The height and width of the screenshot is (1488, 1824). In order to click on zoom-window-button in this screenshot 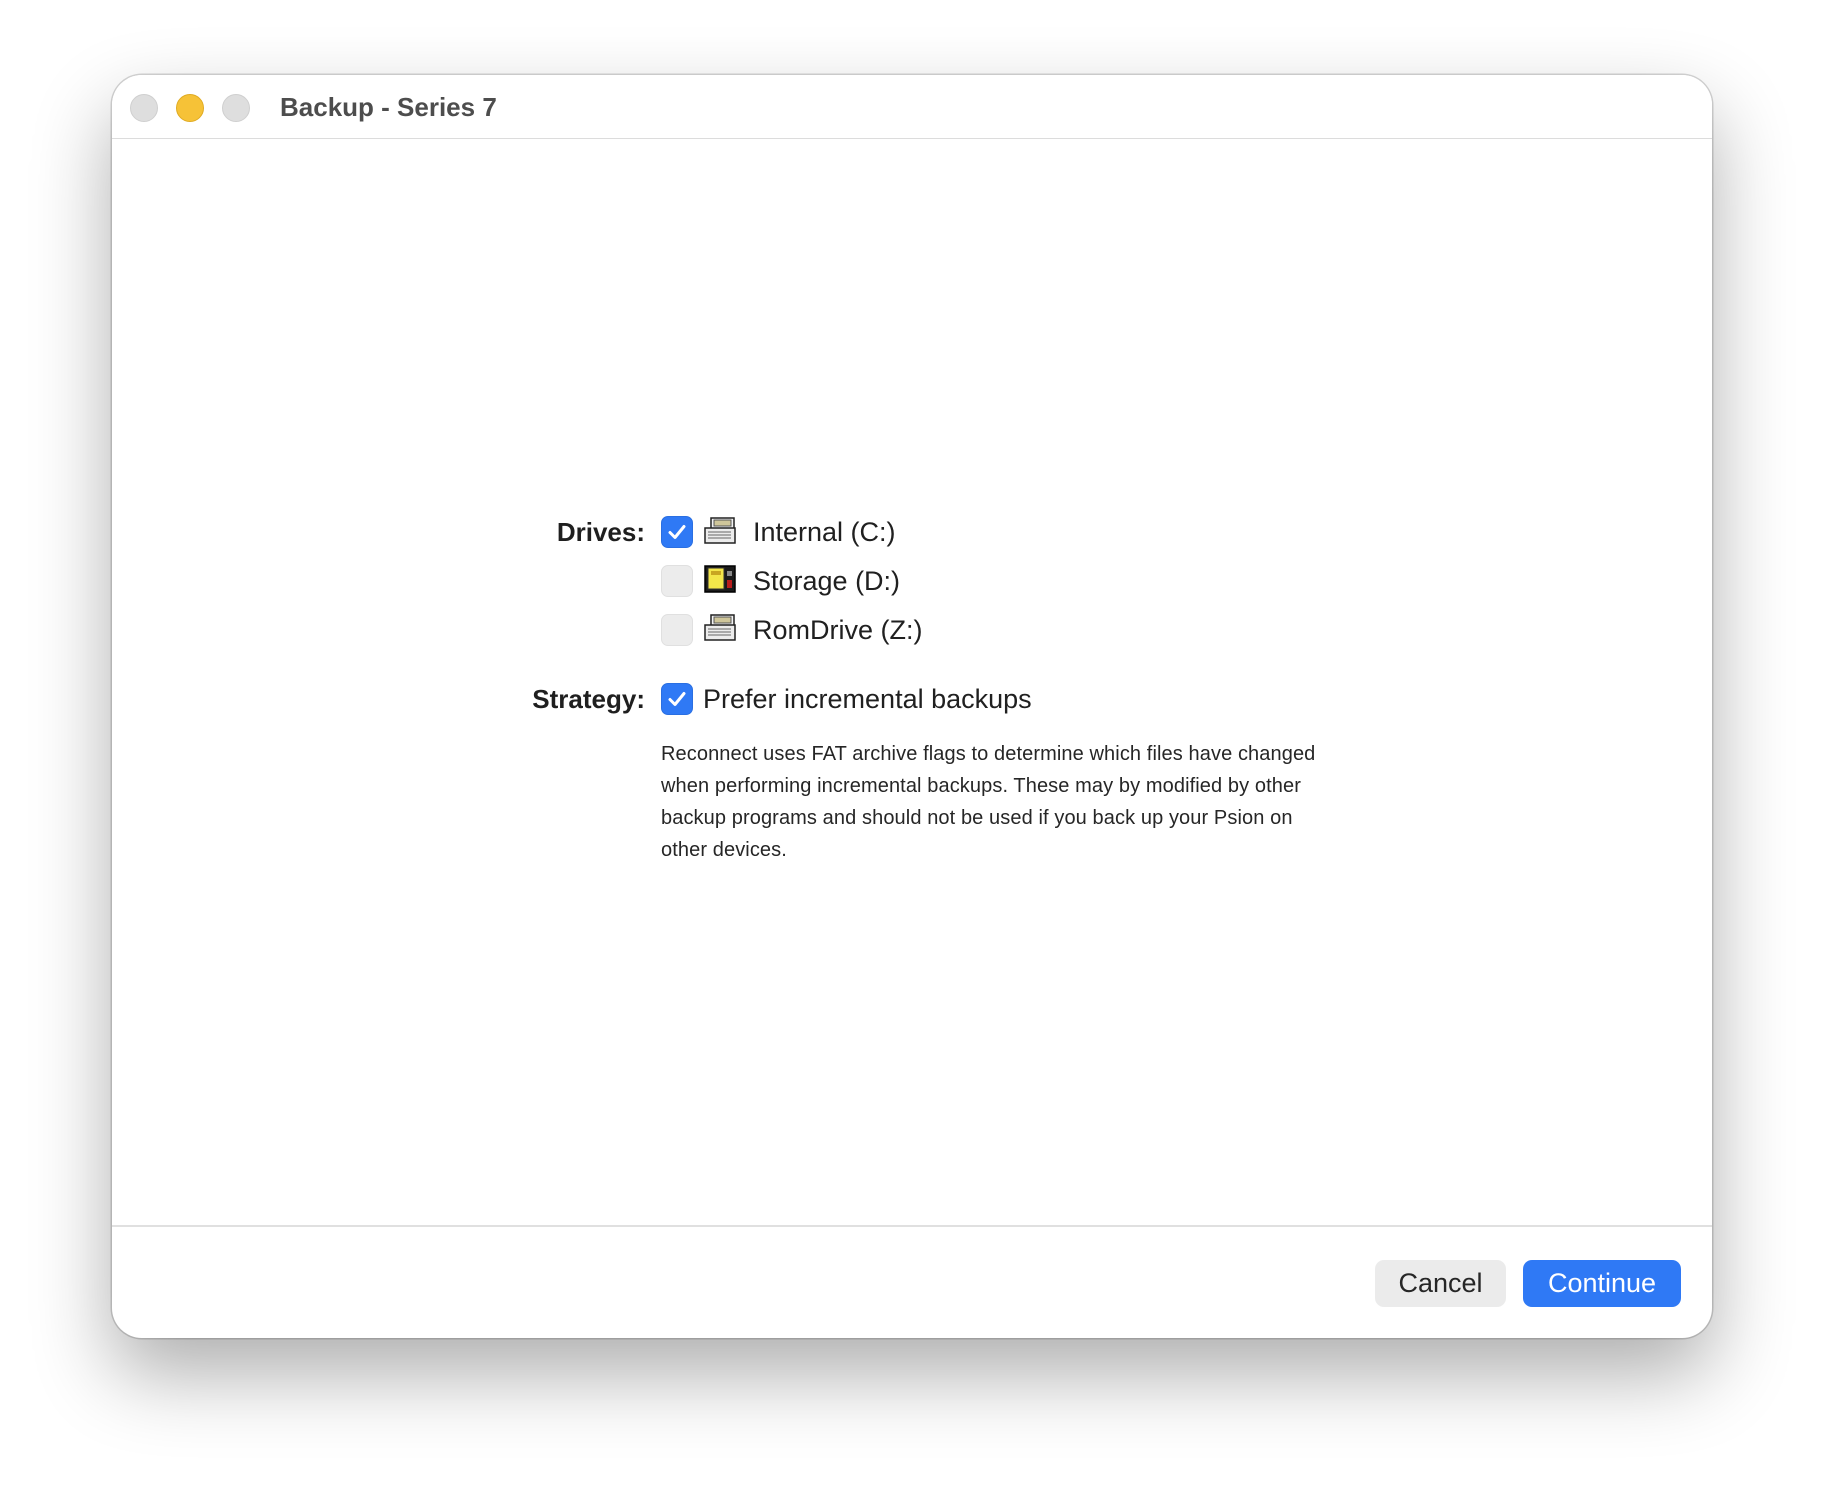, I will do `click(236, 108)`.